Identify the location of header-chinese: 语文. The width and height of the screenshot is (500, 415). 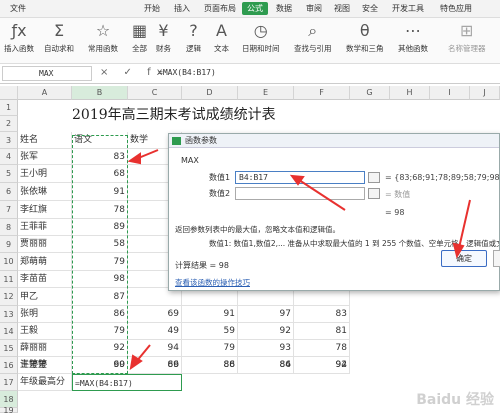
(100, 140).